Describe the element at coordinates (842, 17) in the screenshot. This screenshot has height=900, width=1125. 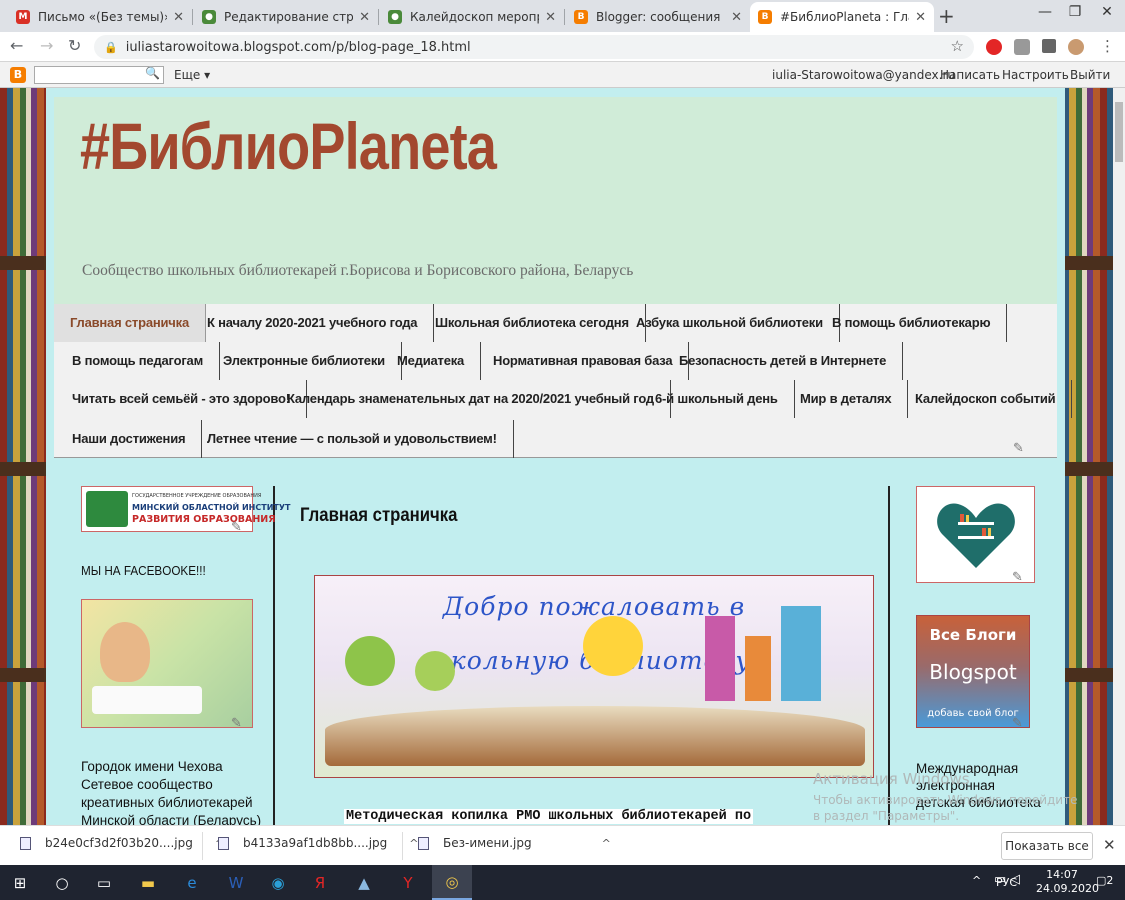
I see `tab-biblioplaneta-active: B #БиблиоPlaneta : Главная ✕` at that location.